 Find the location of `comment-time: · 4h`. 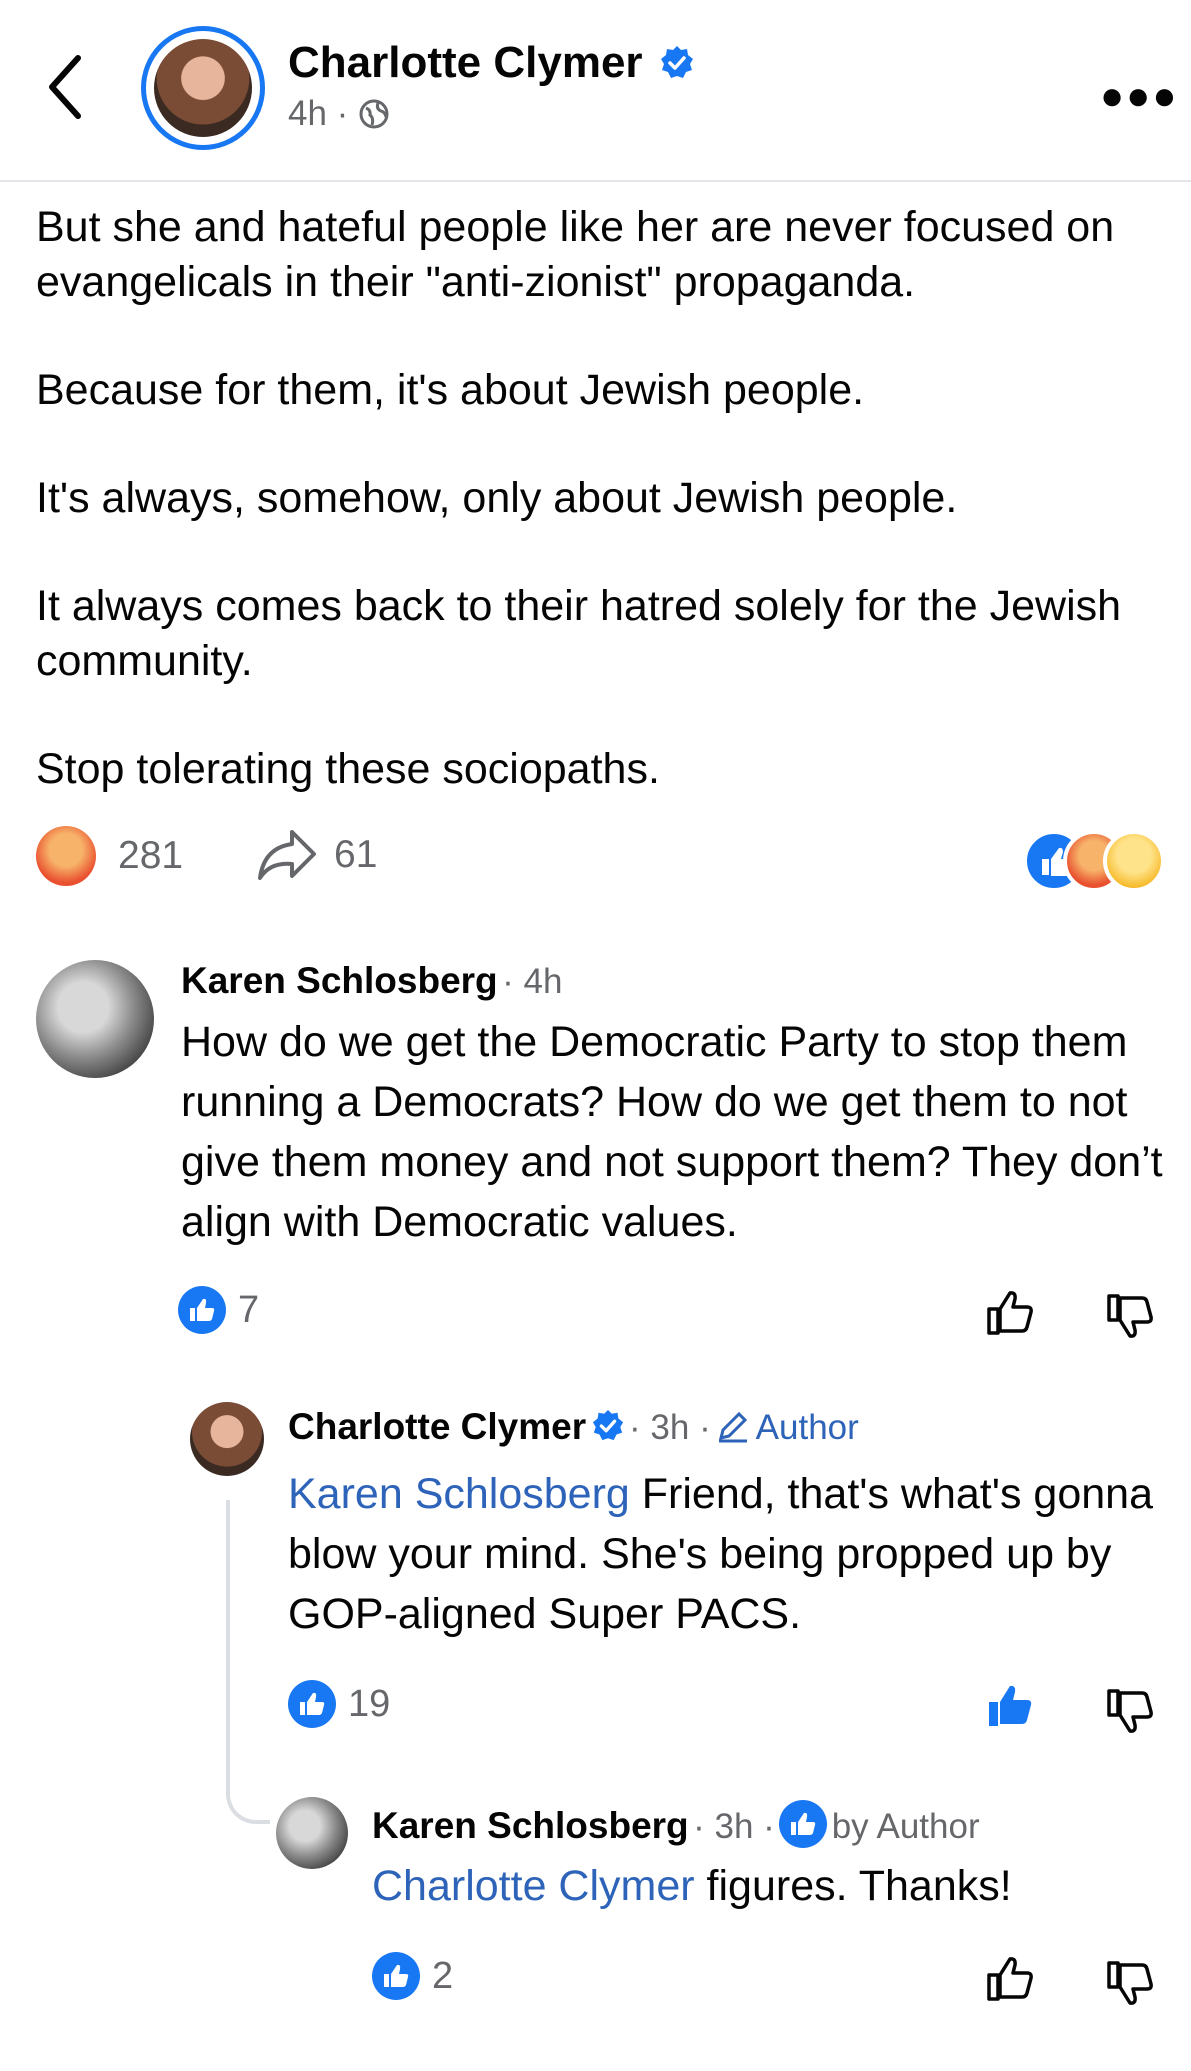

comment-time: · 4h is located at coordinates (532, 981).